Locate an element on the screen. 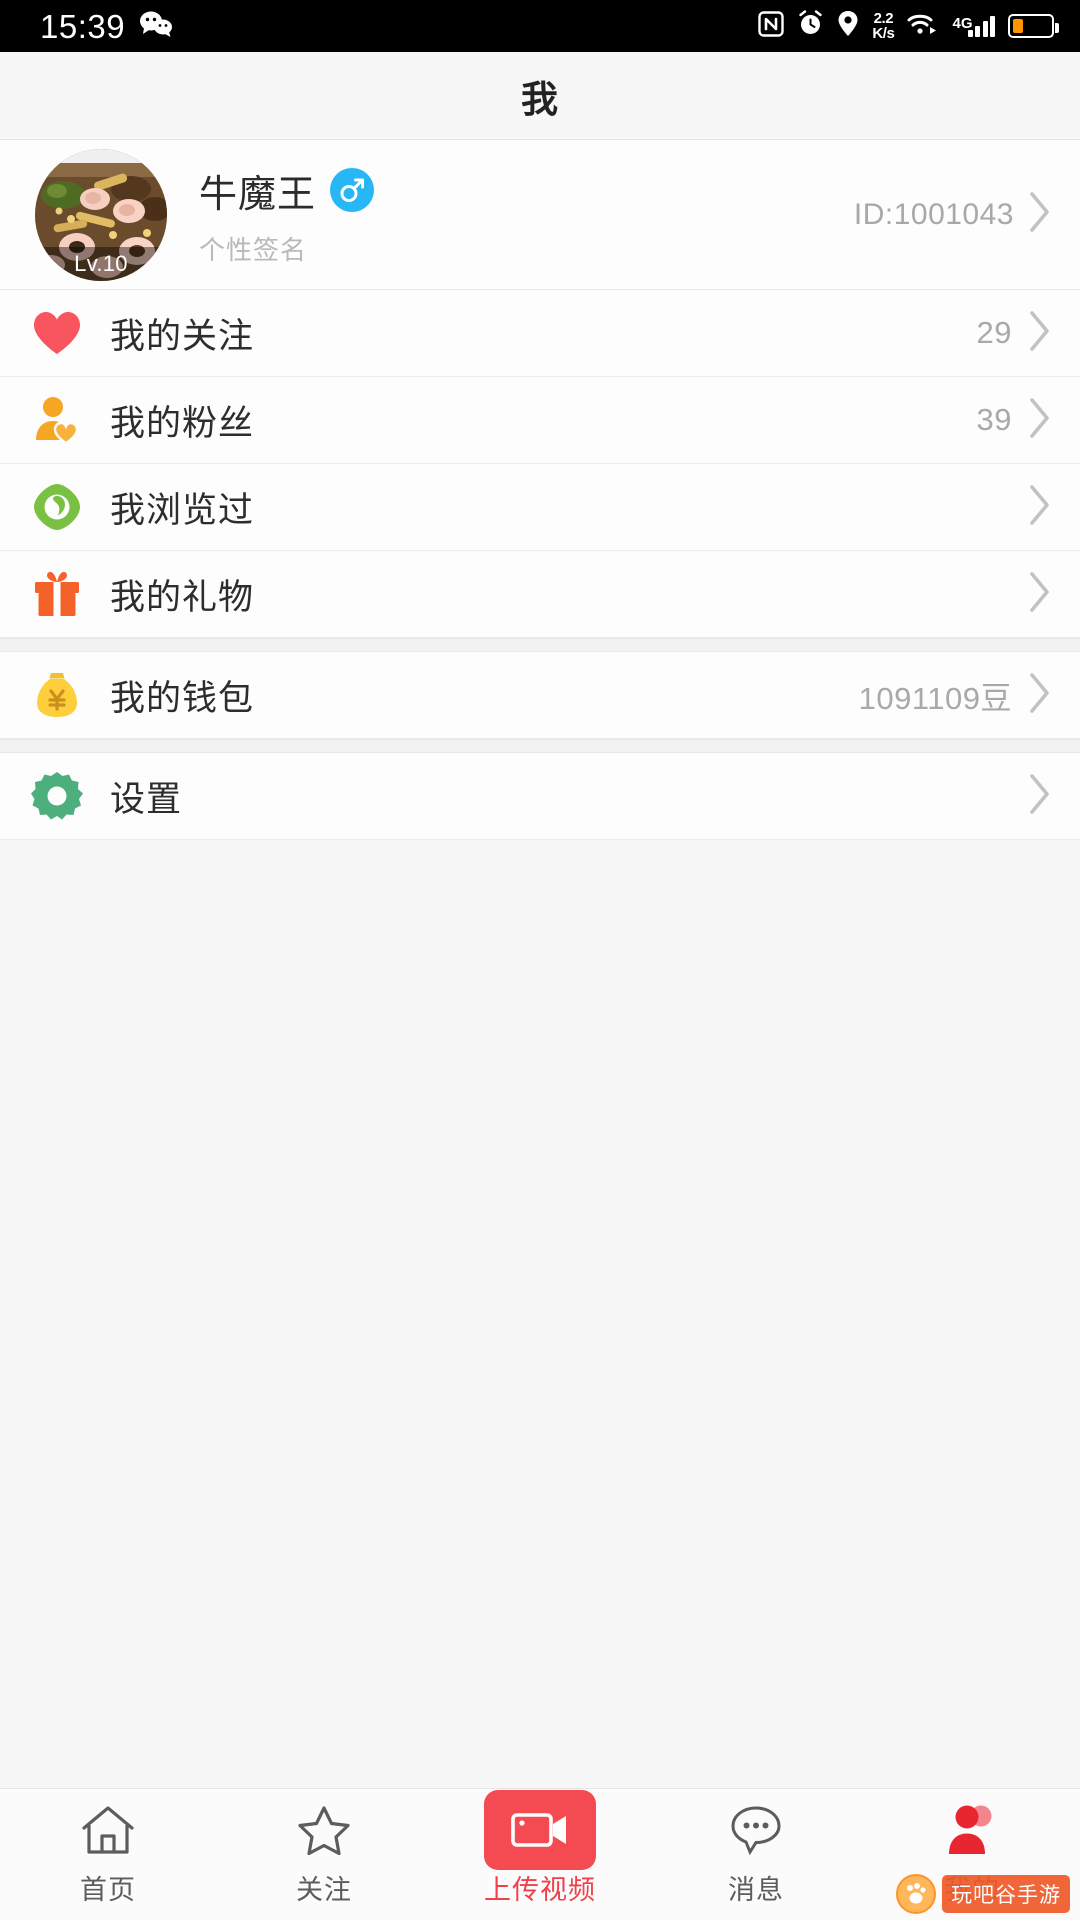  wallet-money-bag-icon is located at coordinates (57, 695).